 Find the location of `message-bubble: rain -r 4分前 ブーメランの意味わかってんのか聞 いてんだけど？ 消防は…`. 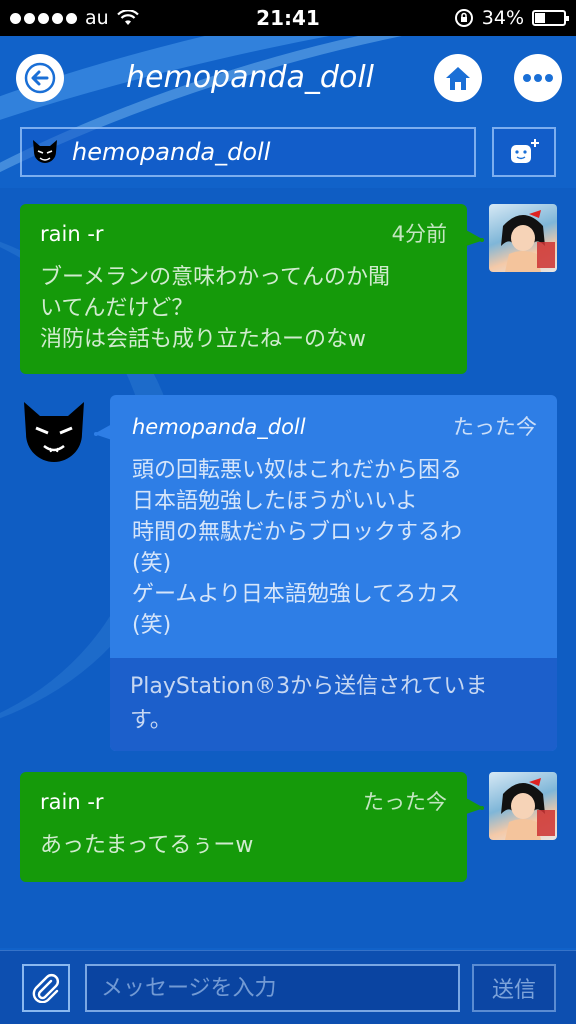

message-bubble: rain -r 4分前 ブーメランの意味わかってんのか聞 いてんだけど？ 消防は… is located at coordinates (243, 289).